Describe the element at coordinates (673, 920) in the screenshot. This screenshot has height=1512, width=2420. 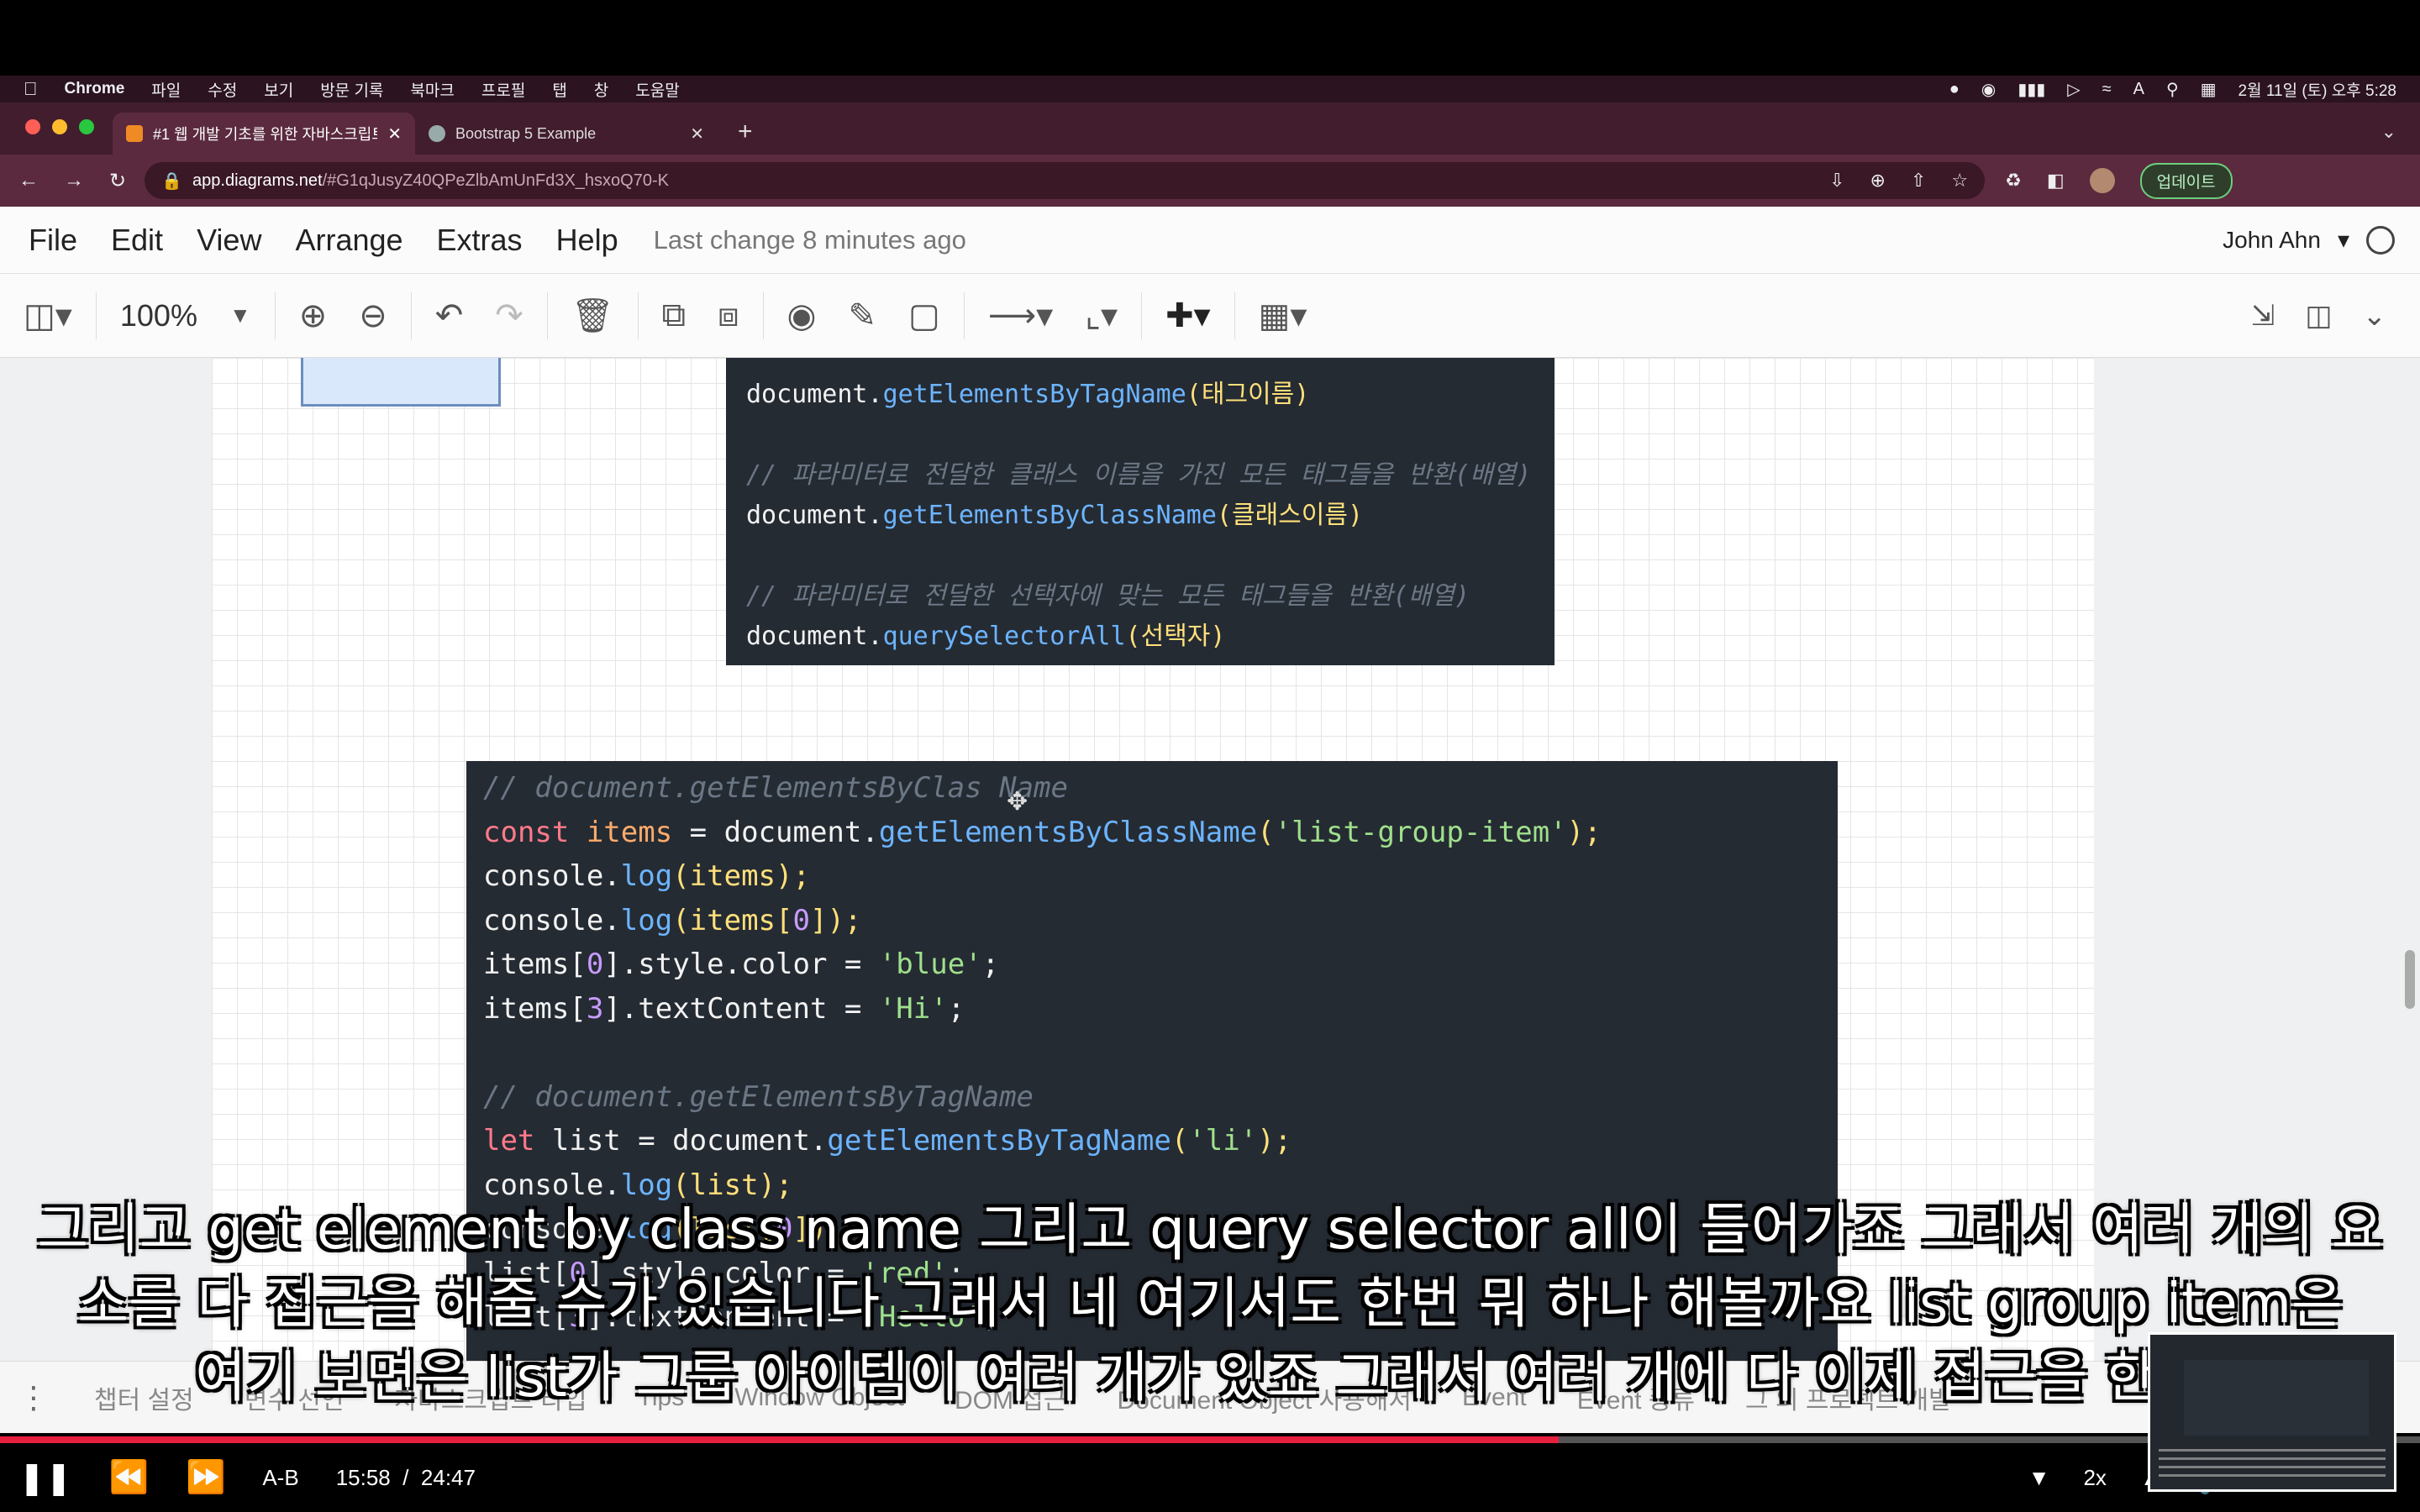
I see `code-line: console.log(items[0]);` at that location.